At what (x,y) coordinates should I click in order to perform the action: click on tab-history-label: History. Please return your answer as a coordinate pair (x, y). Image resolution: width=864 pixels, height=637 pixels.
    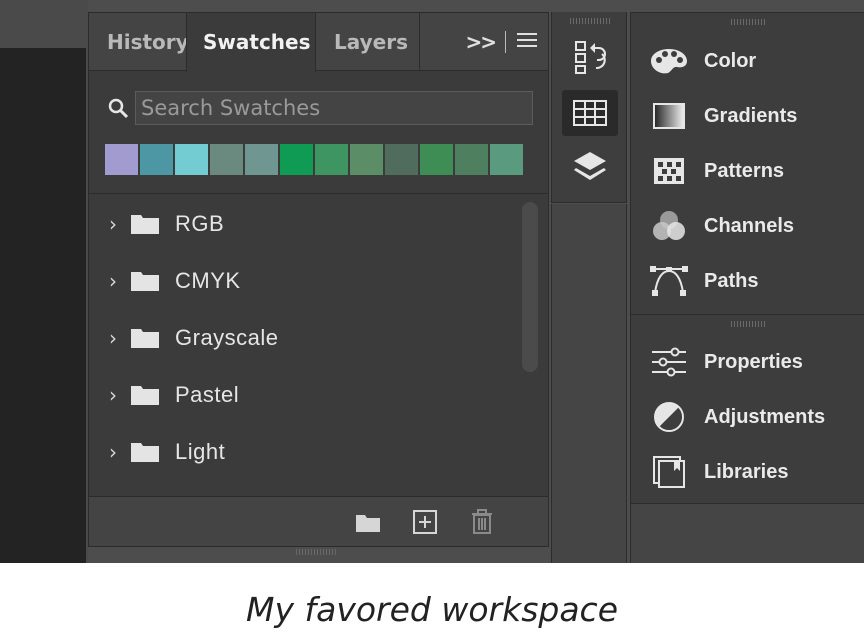
    Looking at the image, I should click on (148, 42).